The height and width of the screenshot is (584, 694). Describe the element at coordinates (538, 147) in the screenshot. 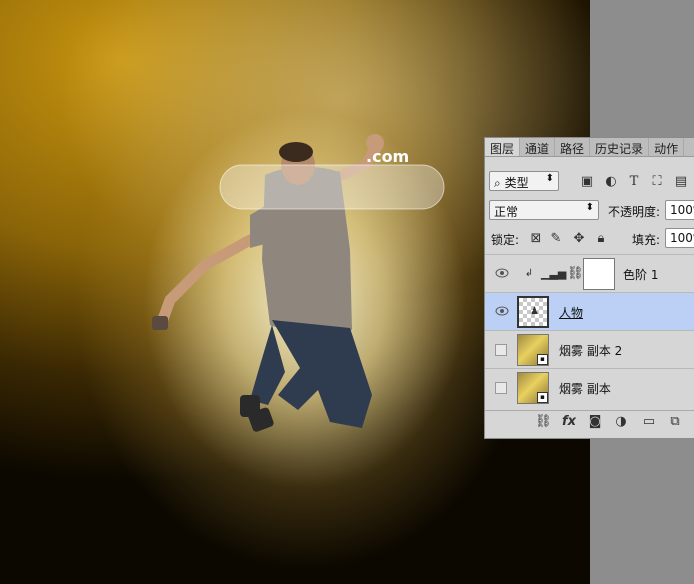

I see `tab-channels: 通道` at that location.